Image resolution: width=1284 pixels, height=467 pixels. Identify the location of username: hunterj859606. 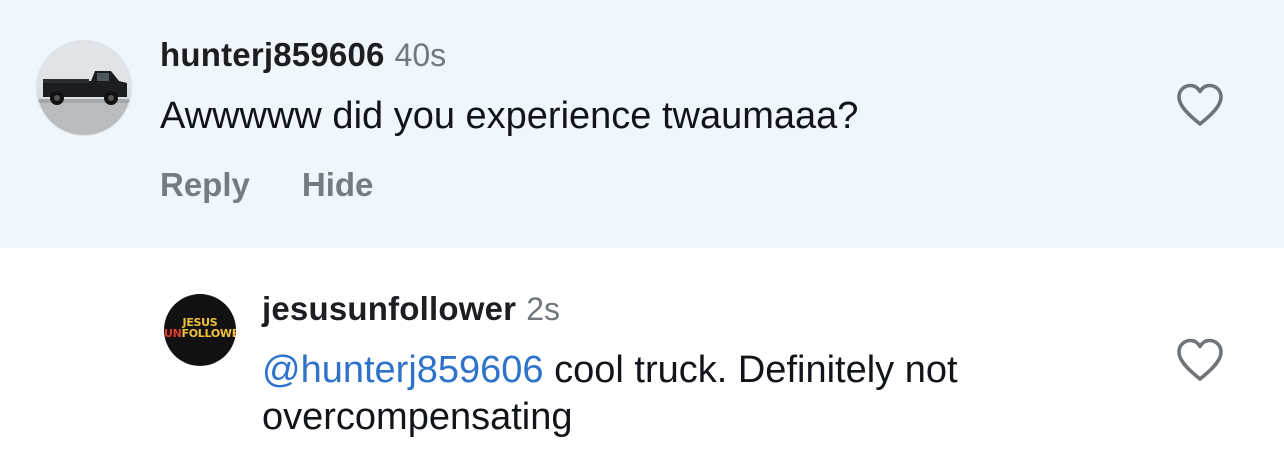
(272, 55).